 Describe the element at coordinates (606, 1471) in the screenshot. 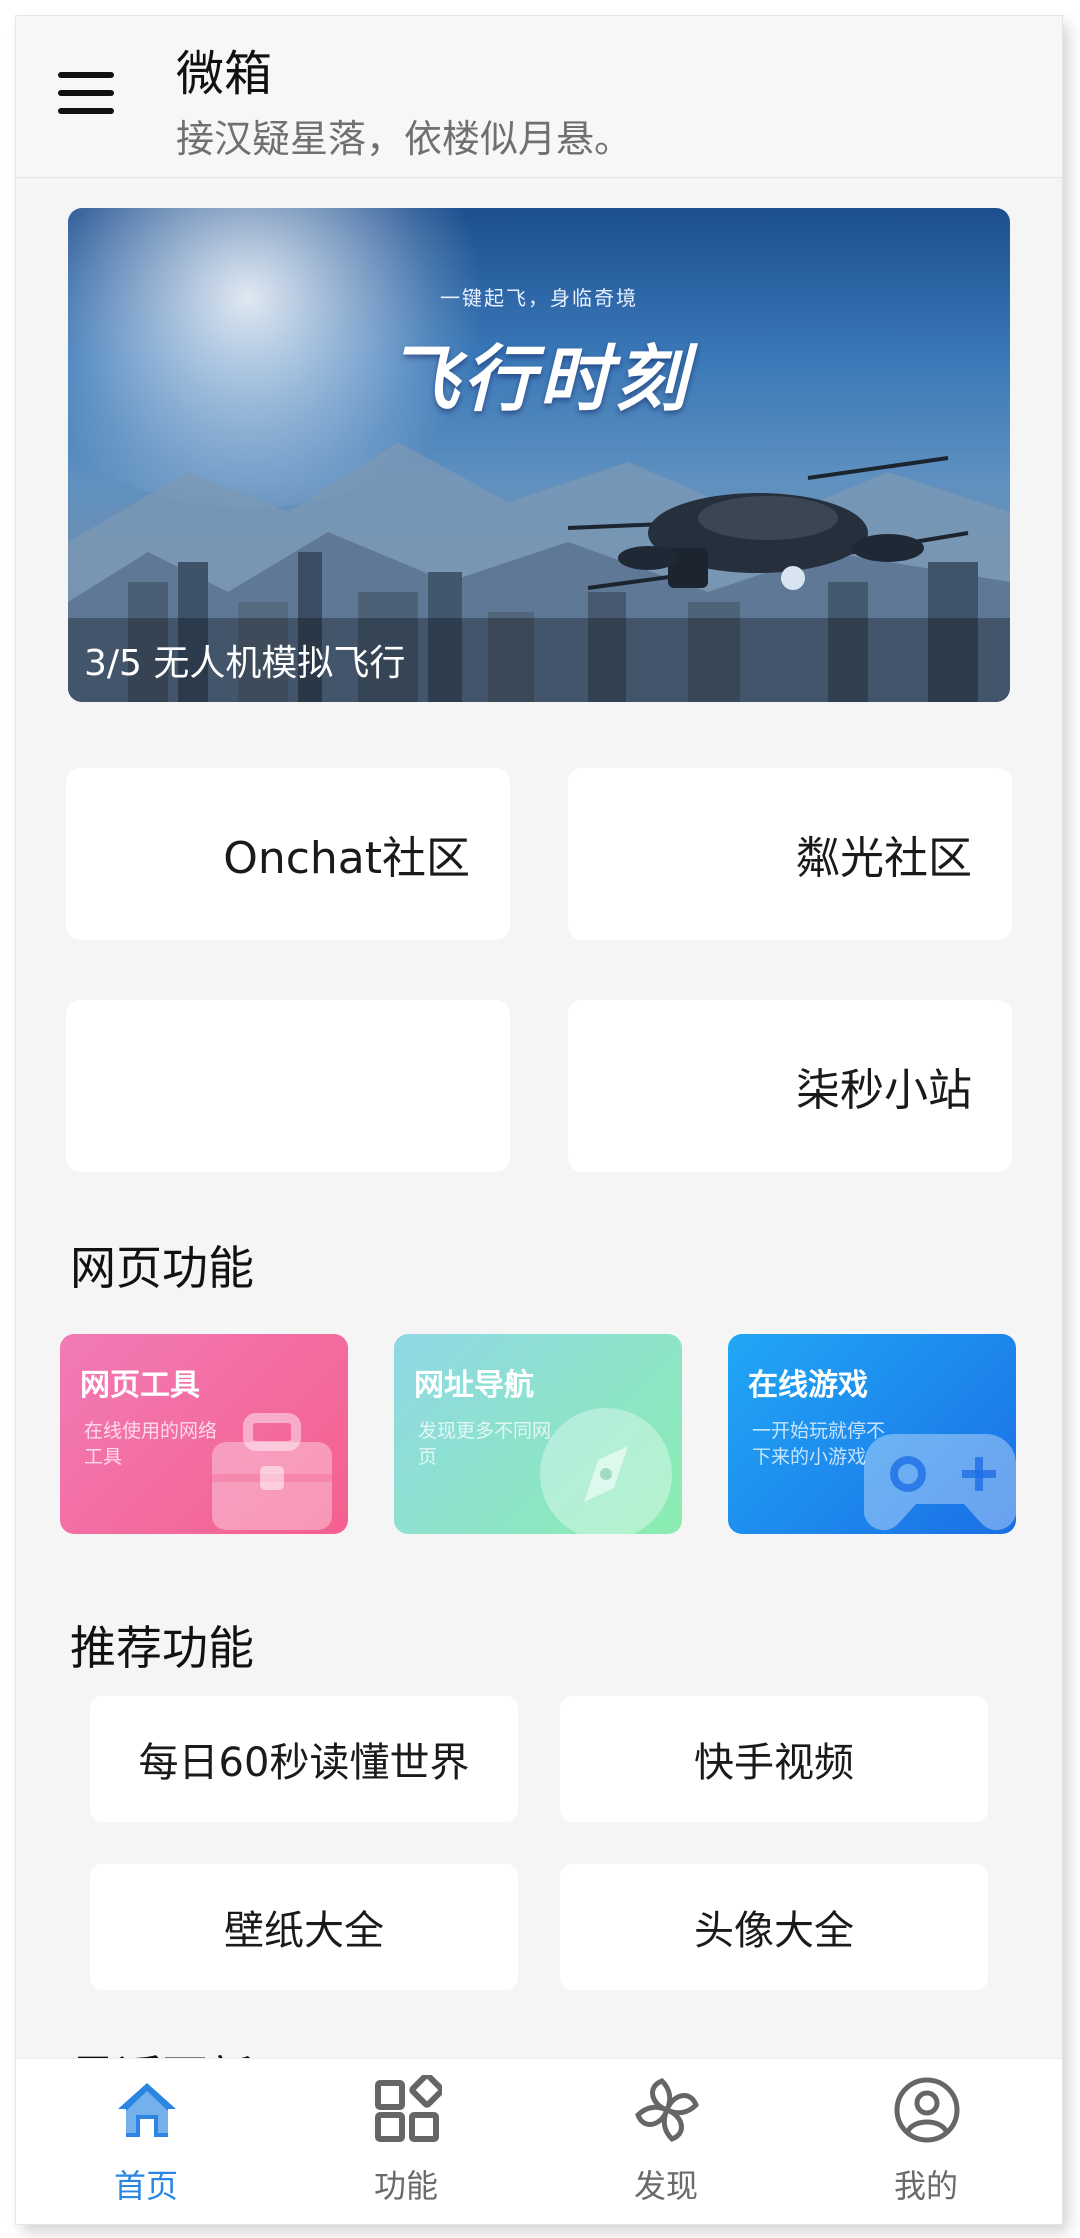

I see `compass-icon` at that location.